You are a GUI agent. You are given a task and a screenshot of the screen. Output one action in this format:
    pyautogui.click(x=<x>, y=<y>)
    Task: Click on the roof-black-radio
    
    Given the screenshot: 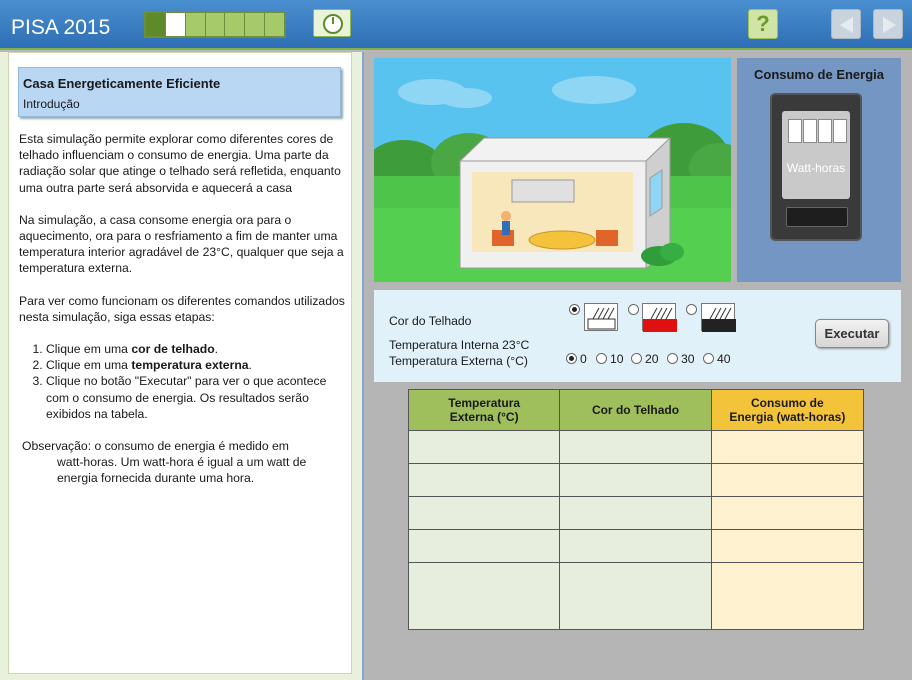 What is the action you would take?
    pyautogui.click(x=691, y=309)
    